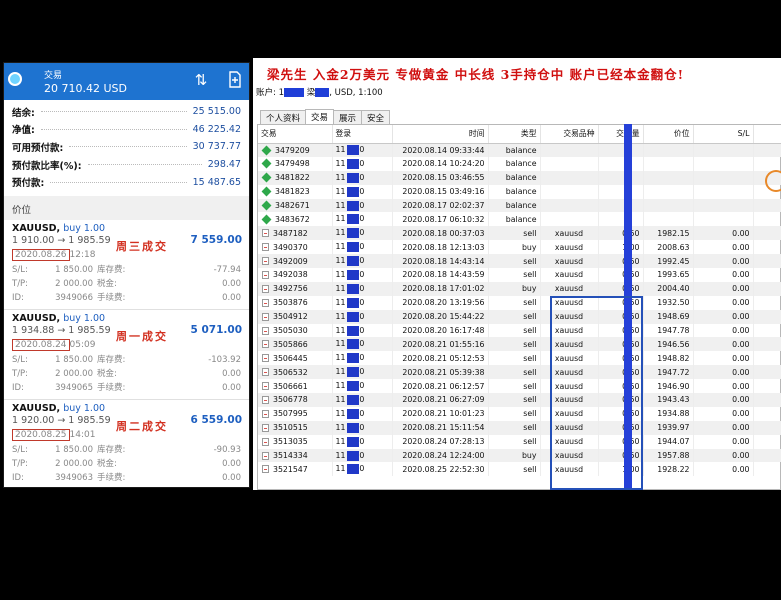 This screenshot has height=600, width=781. Describe the element at coordinates (295, 134) in the screenshot. I see `column-header: 交易` at that location.